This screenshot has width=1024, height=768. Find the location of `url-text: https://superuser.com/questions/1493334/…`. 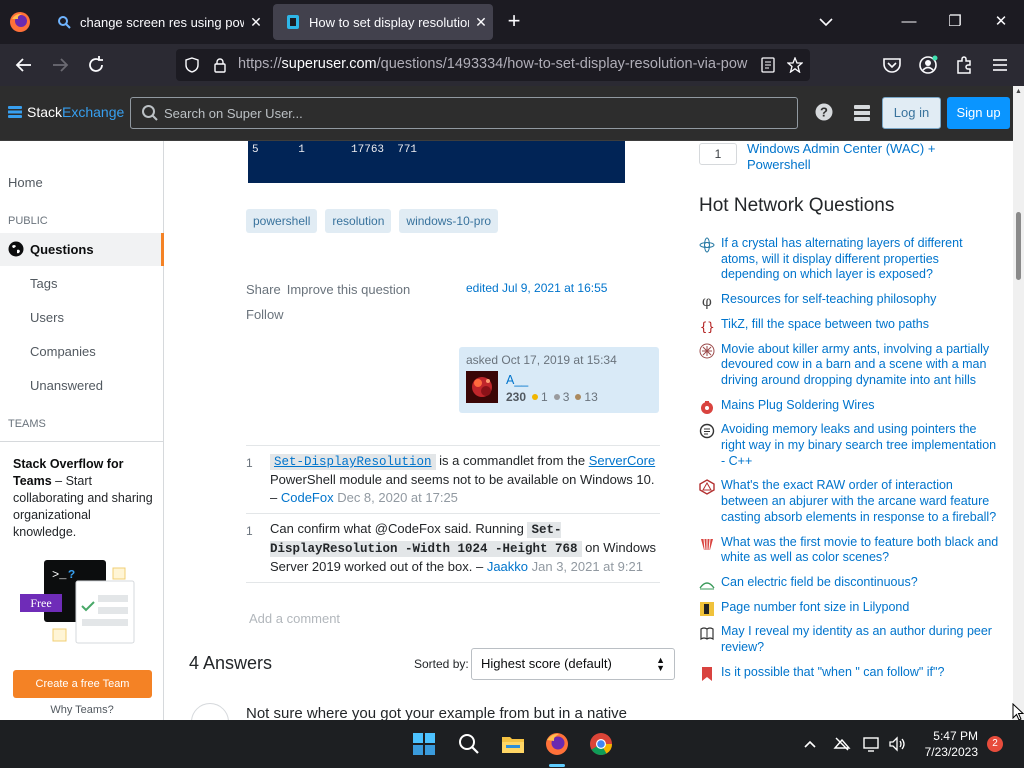

url-text: https://superuser.com/questions/1493334/… is located at coordinates (493, 64).